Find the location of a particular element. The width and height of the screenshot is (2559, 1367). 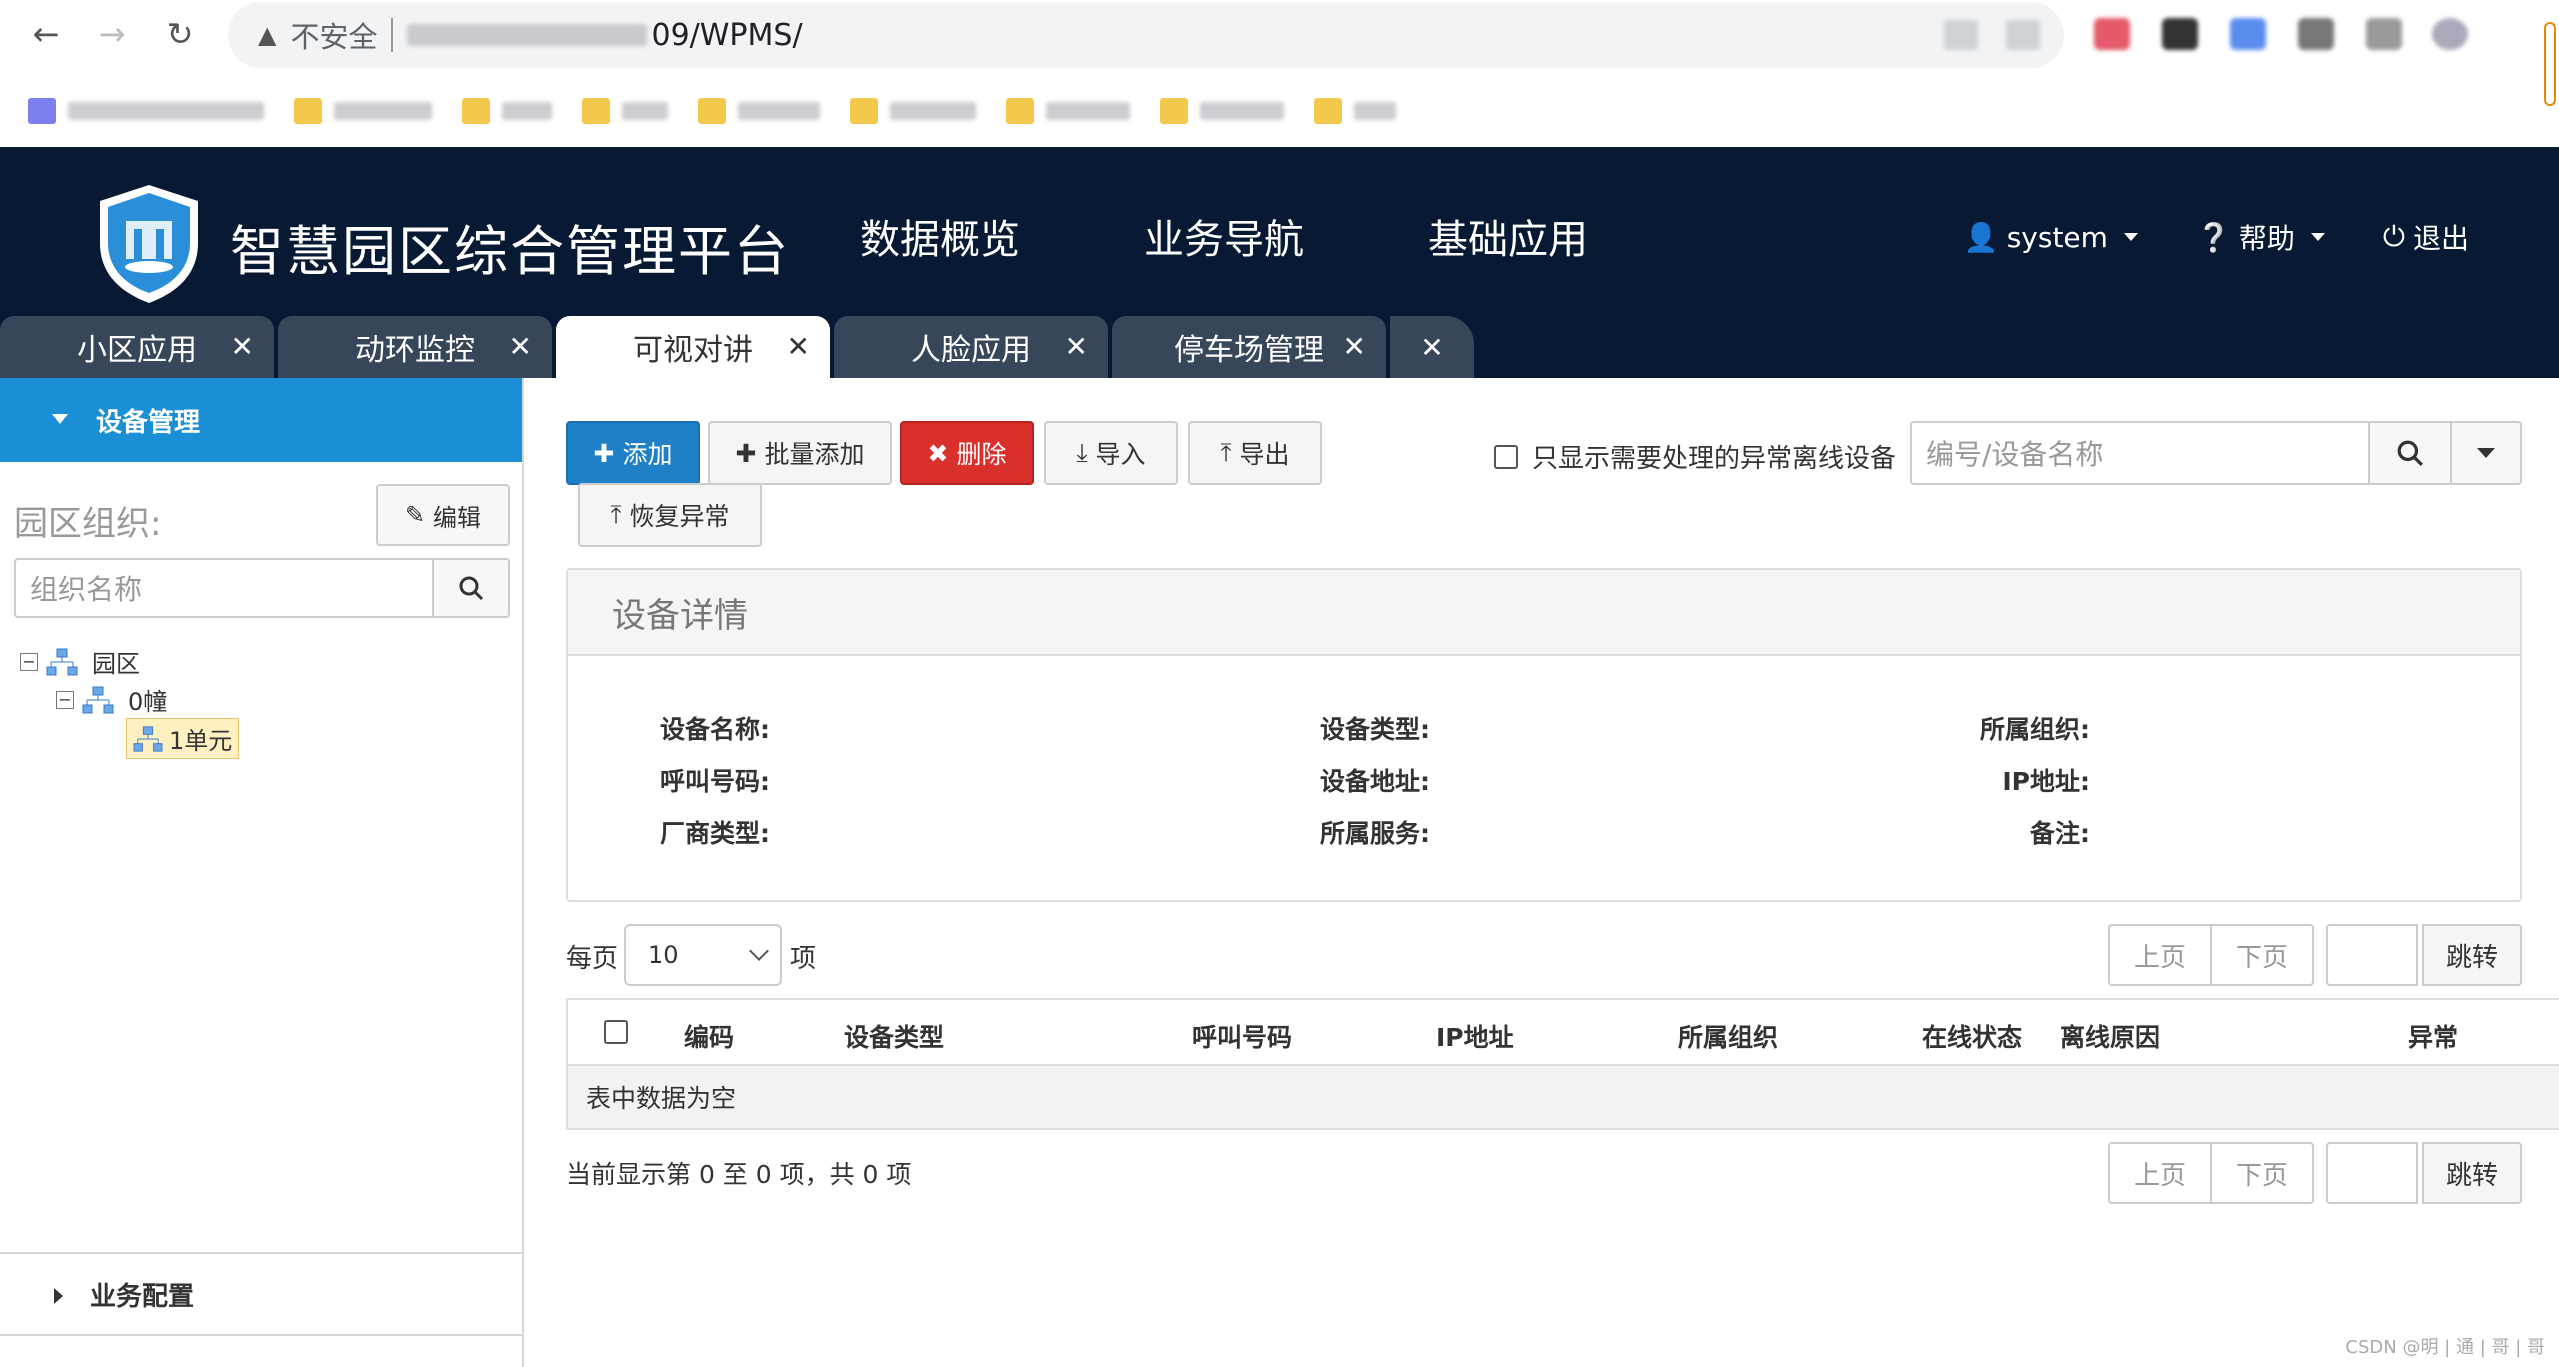

select-all-checkbox is located at coordinates (616, 1032).